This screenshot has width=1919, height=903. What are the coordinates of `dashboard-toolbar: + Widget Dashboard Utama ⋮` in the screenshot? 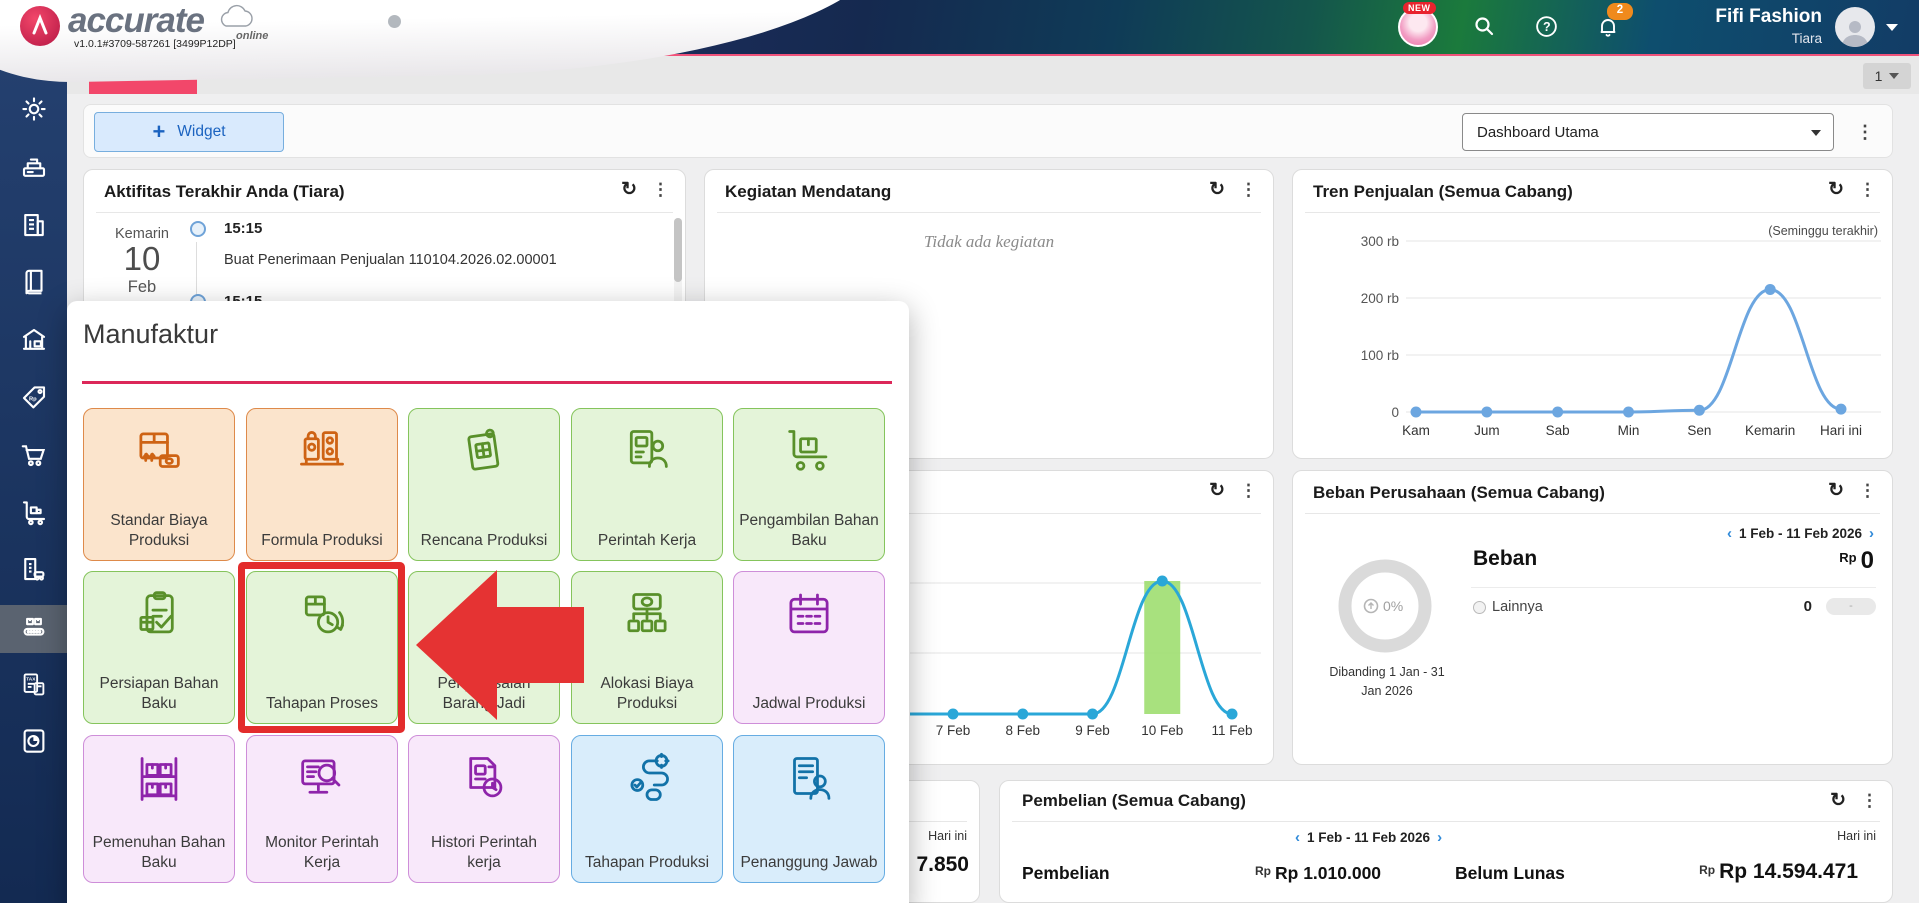 It's located at (988, 131).